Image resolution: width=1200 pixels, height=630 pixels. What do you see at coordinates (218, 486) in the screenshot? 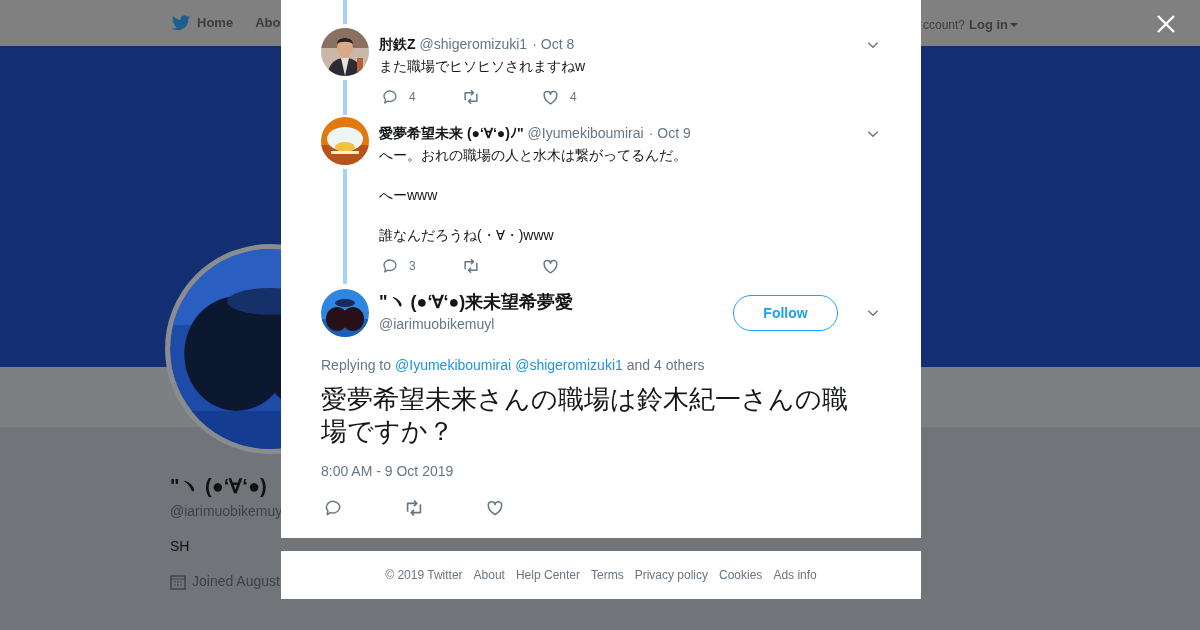
I see `profile-name: "ヽ (●‘∀‘●)` at bounding box center [218, 486].